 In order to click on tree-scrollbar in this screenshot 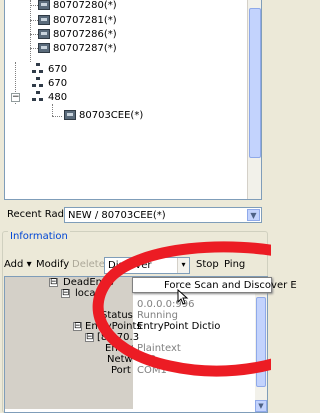, I will do `click(254, 99)`.